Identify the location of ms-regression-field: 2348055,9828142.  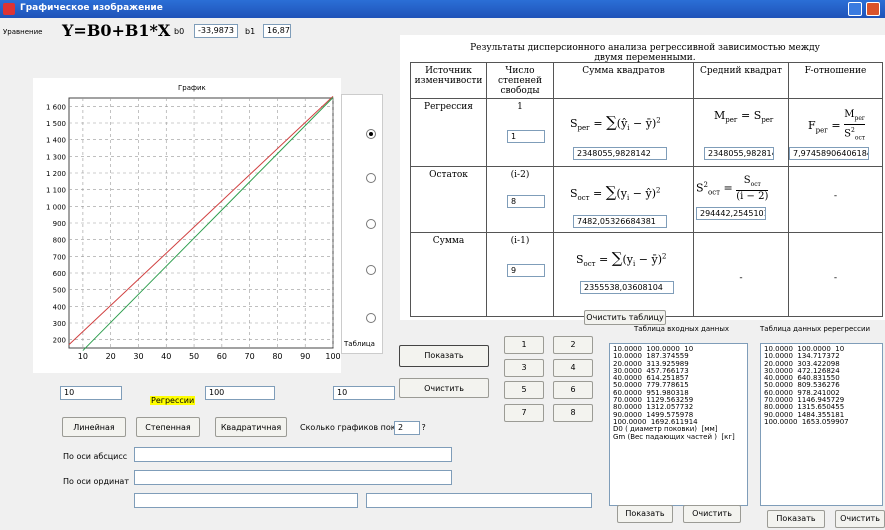
(739, 153).